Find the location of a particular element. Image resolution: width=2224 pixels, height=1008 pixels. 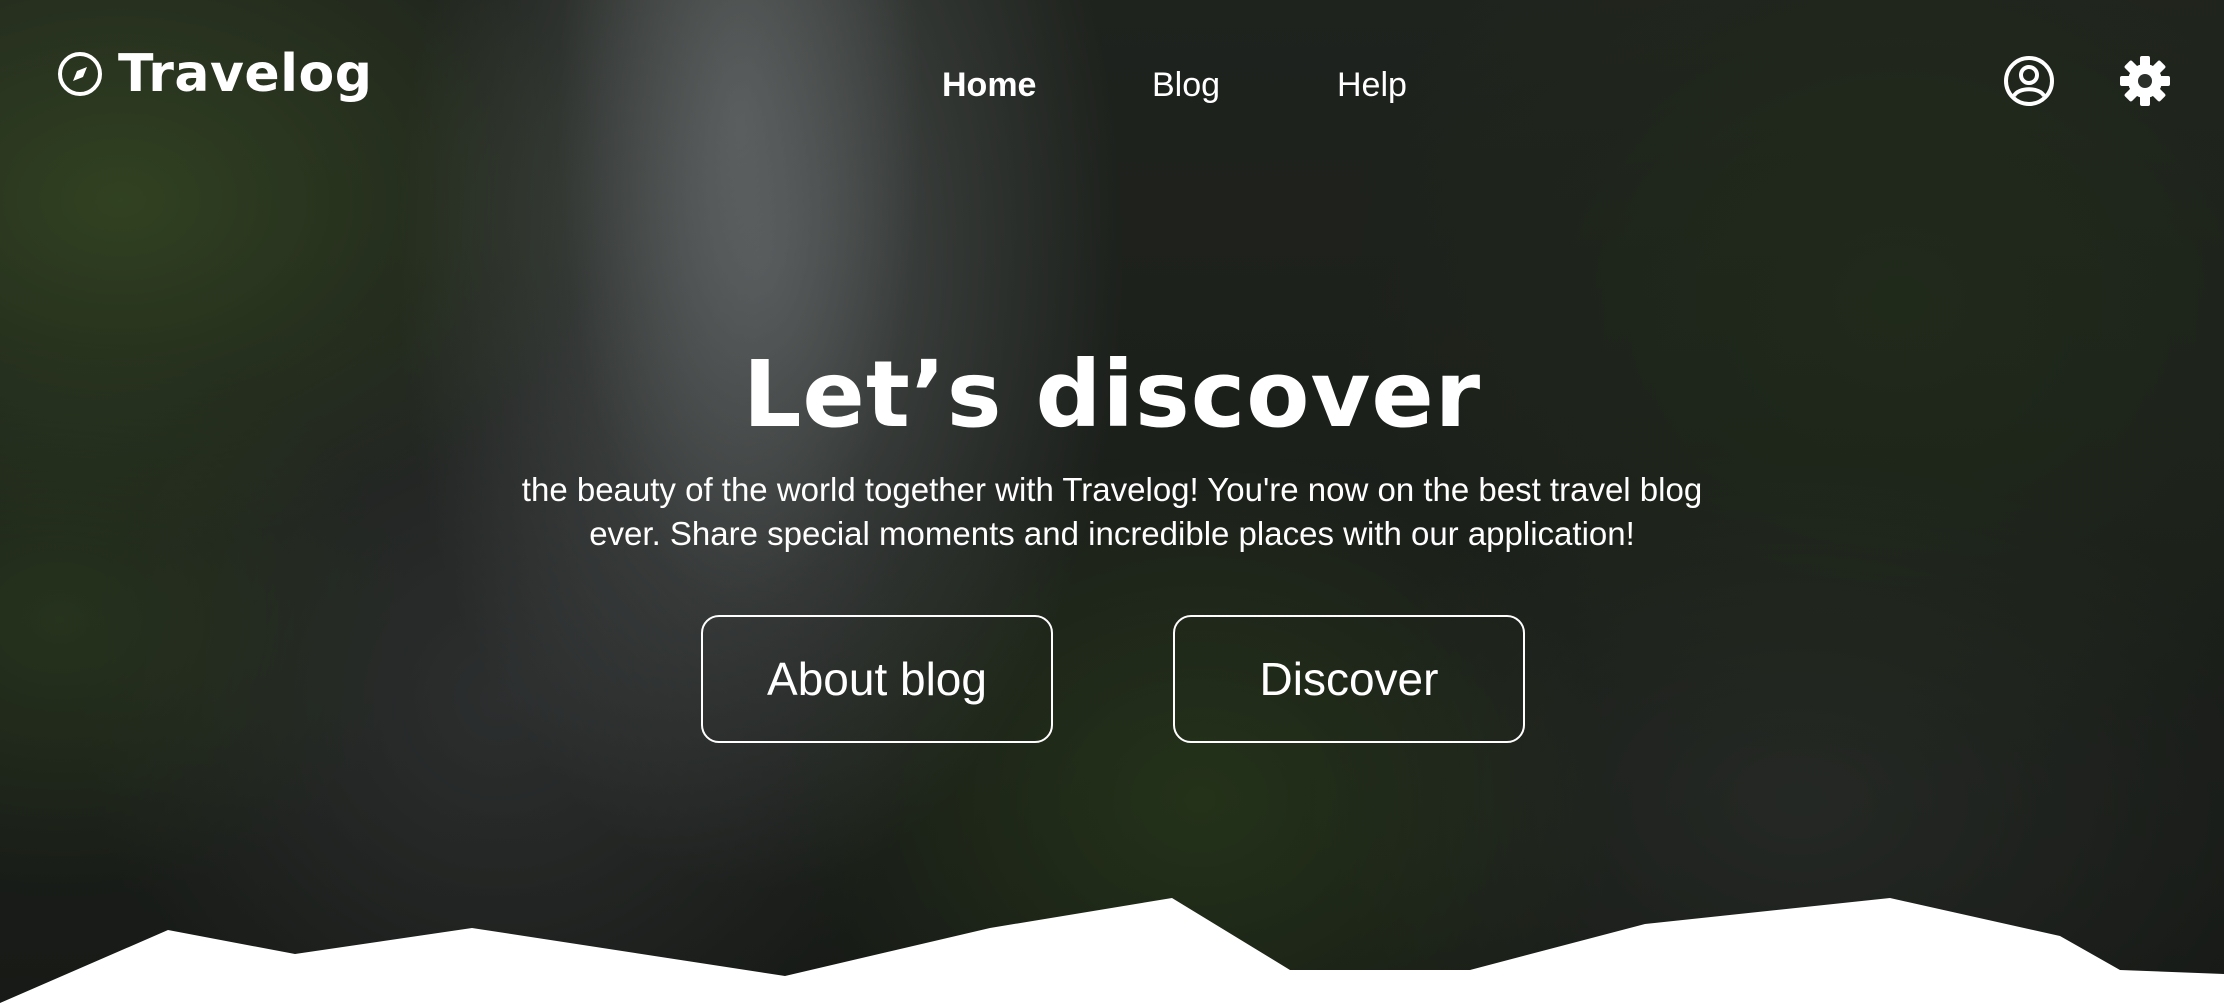

discover-button: Discover is located at coordinates (1349, 679).